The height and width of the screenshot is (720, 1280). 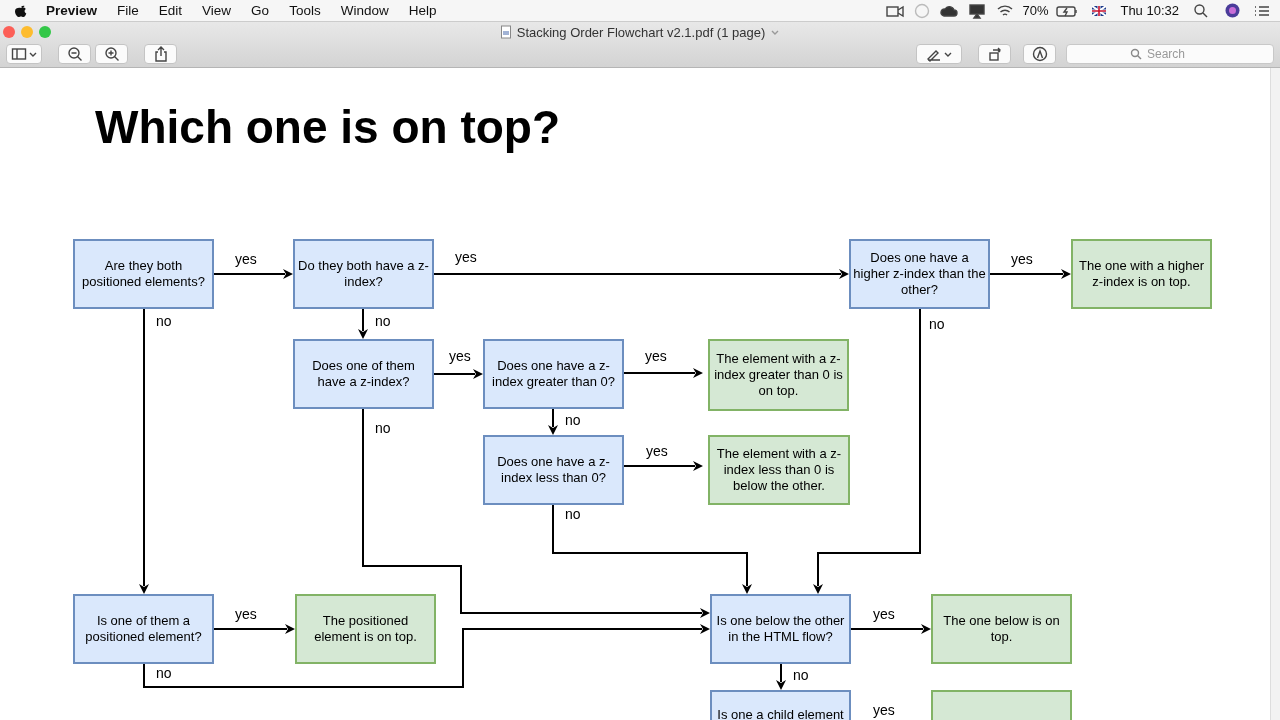 I want to click on zoom-out-icon, so click(x=74, y=54).